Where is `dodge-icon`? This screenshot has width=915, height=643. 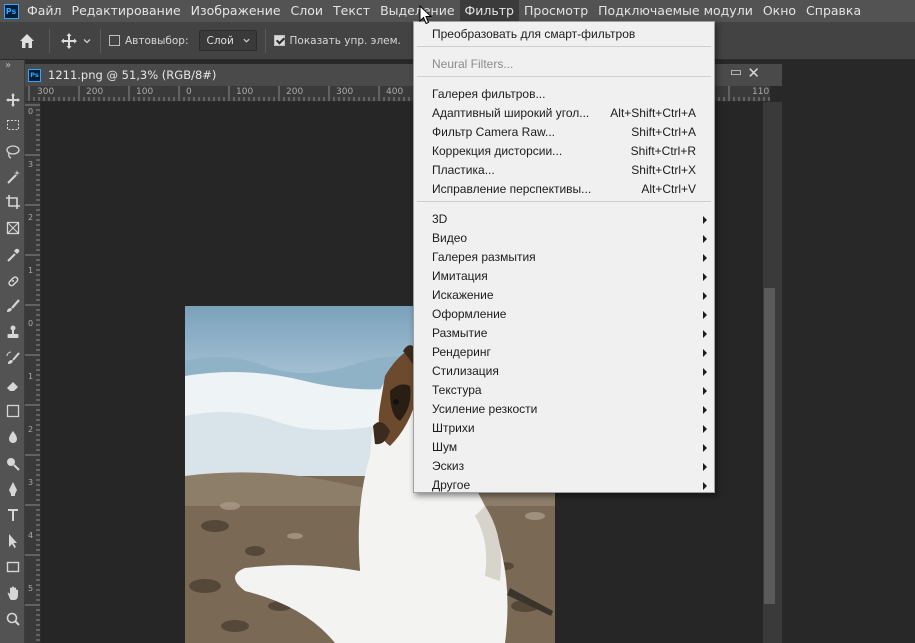
dodge-icon is located at coordinates (13, 464).